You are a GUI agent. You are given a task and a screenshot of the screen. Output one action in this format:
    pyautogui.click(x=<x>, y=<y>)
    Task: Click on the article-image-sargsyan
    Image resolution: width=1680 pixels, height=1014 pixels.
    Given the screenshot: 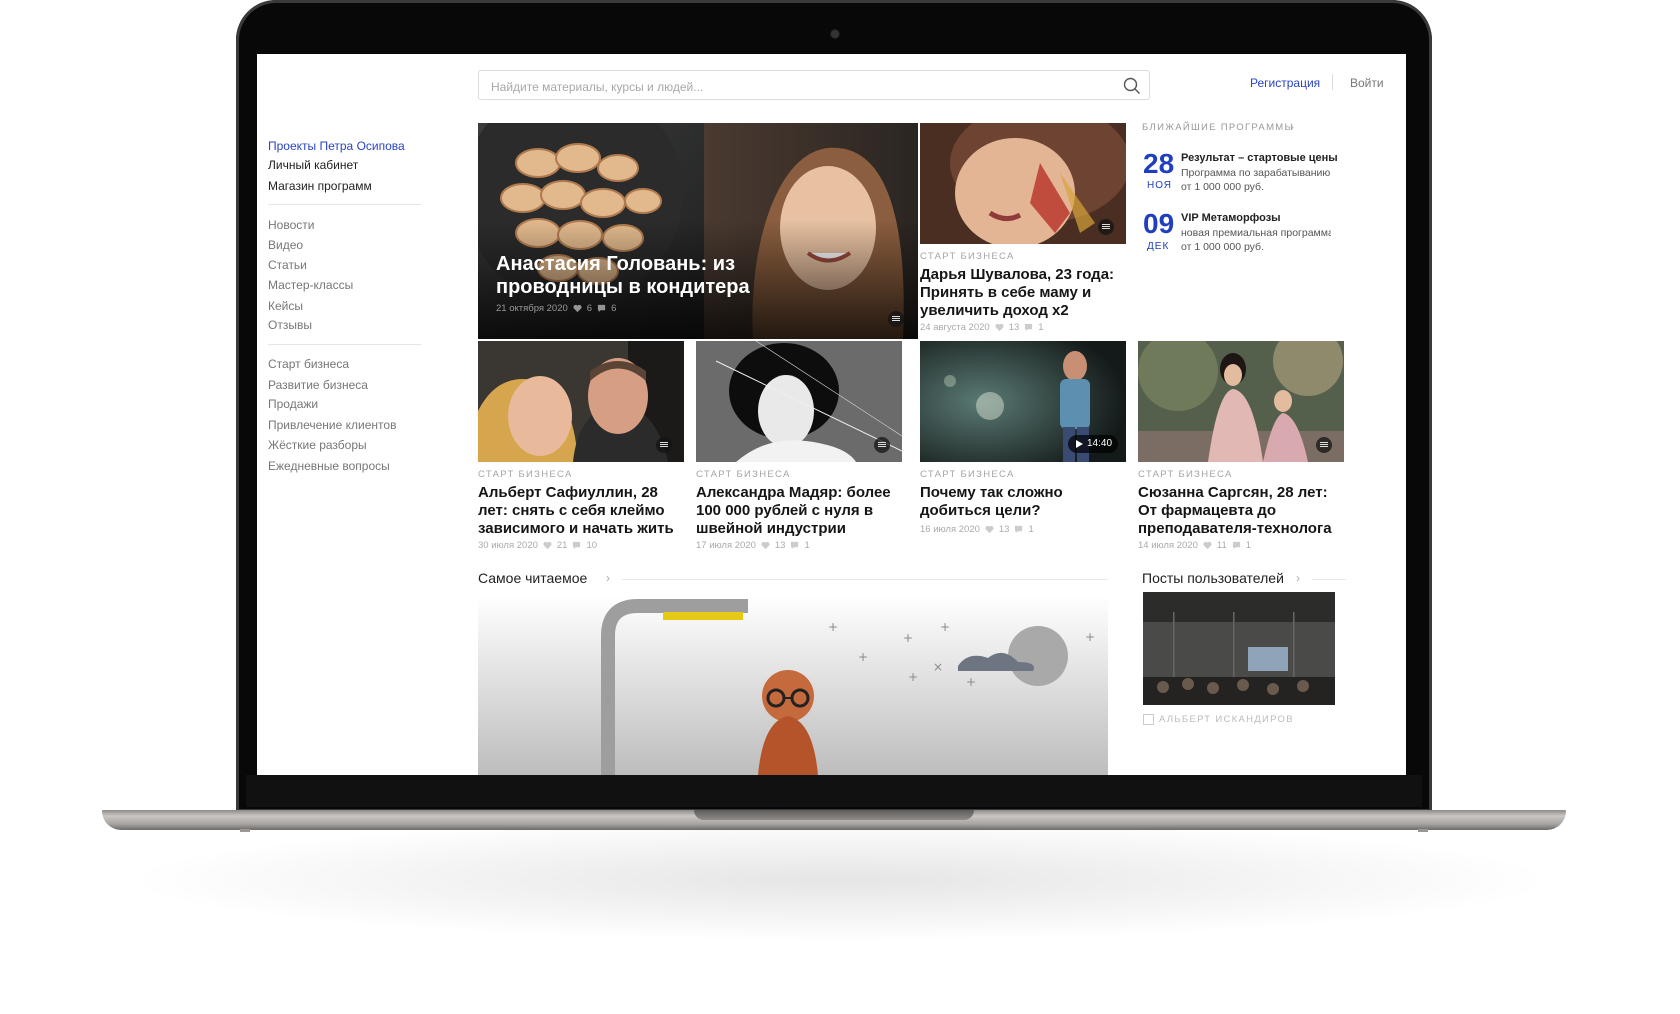 What is the action you would take?
    pyautogui.click(x=1241, y=401)
    